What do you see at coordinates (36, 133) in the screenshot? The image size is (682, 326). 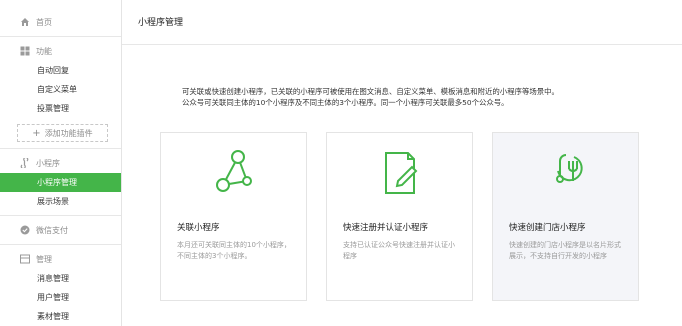 I see `plus-icon: +` at bounding box center [36, 133].